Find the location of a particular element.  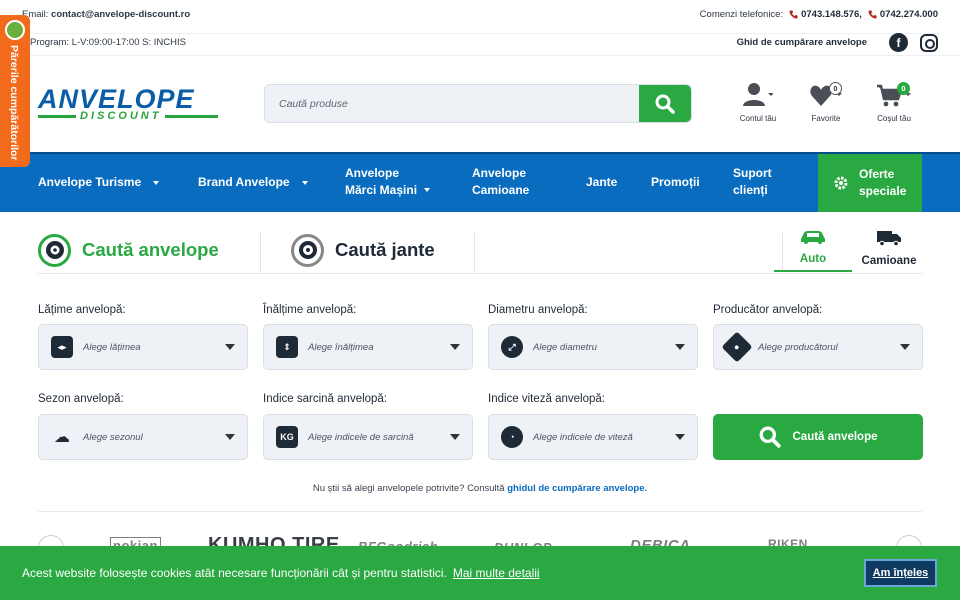

tab-auto: Auto is located at coordinates (813, 251).